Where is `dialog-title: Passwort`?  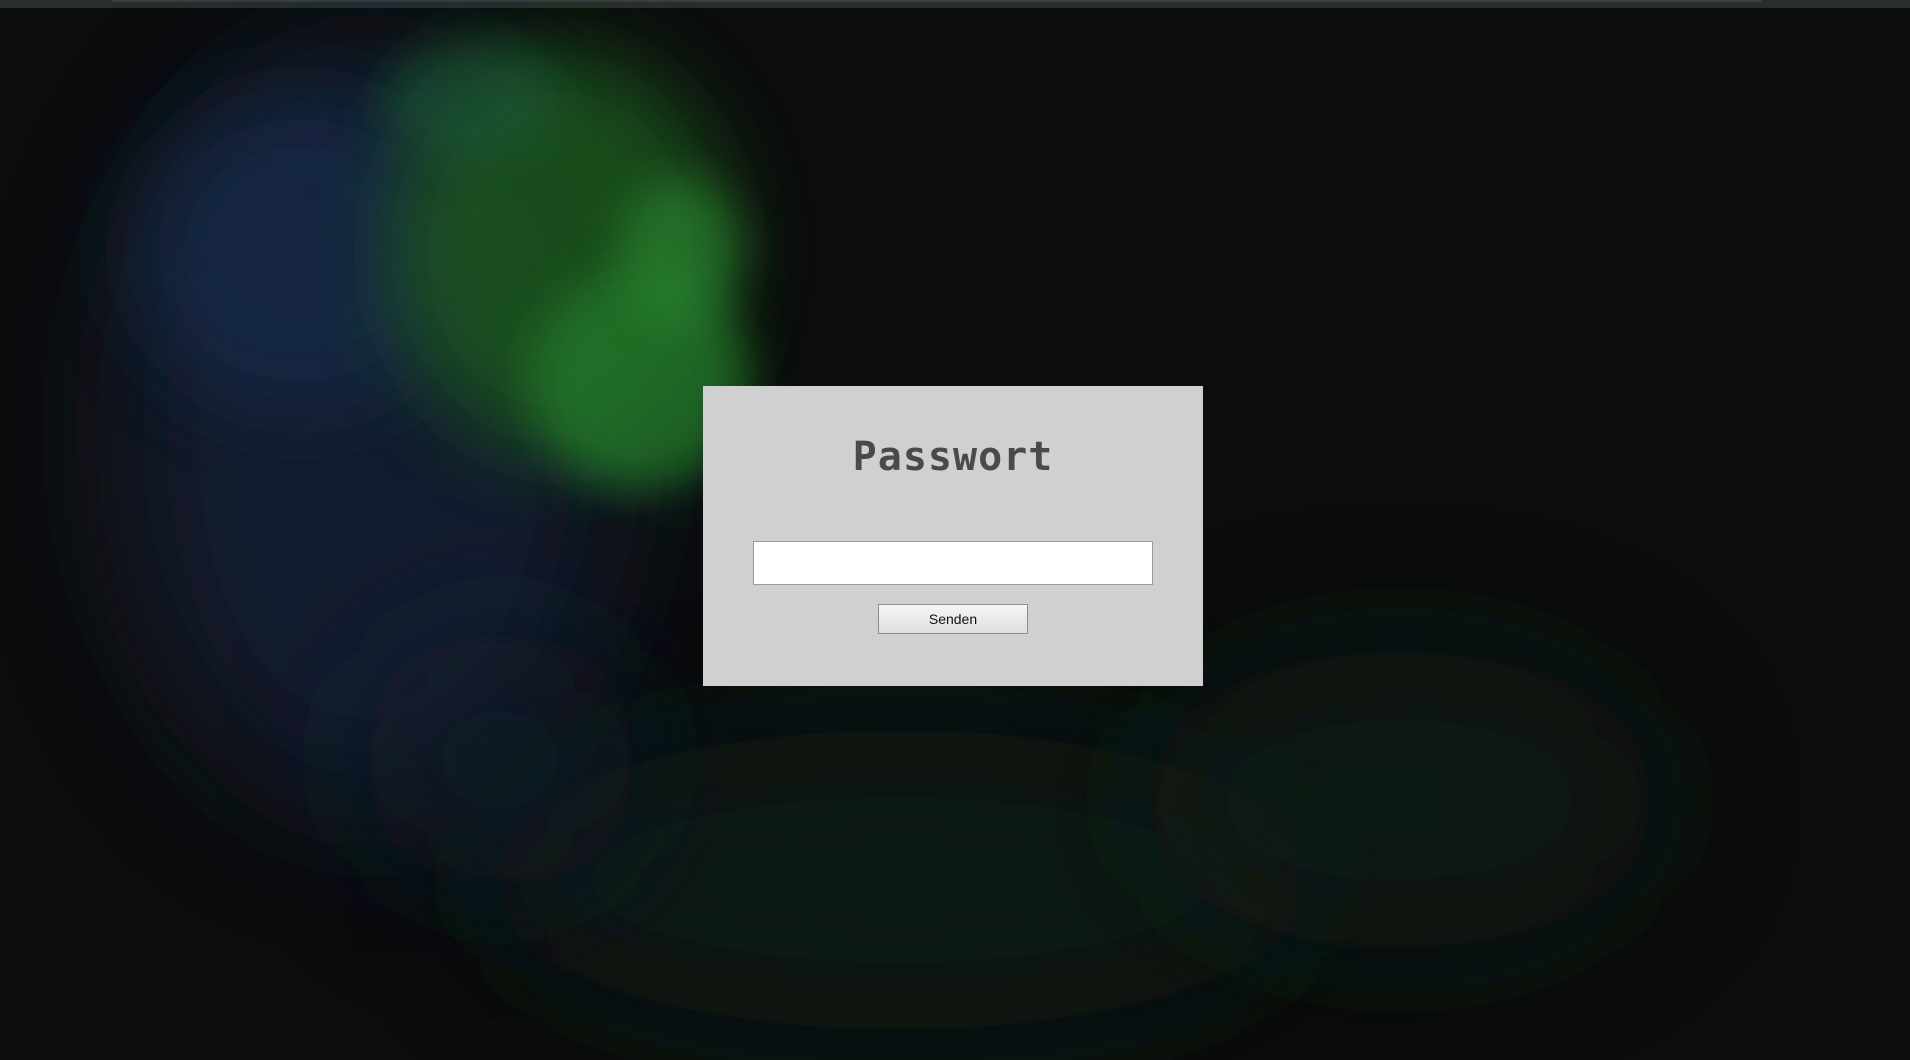 dialog-title: Passwort is located at coordinates (953, 457).